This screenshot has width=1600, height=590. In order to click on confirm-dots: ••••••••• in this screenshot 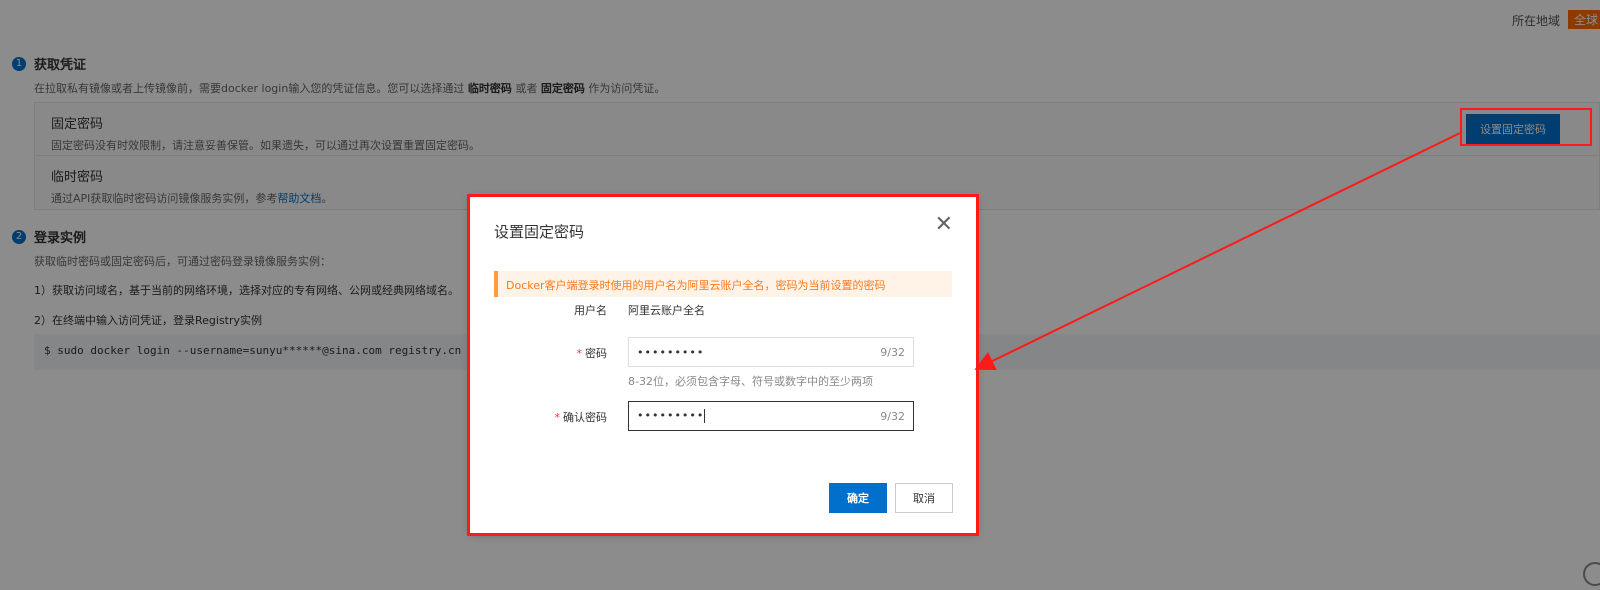, I will do `click(671, 415)`.